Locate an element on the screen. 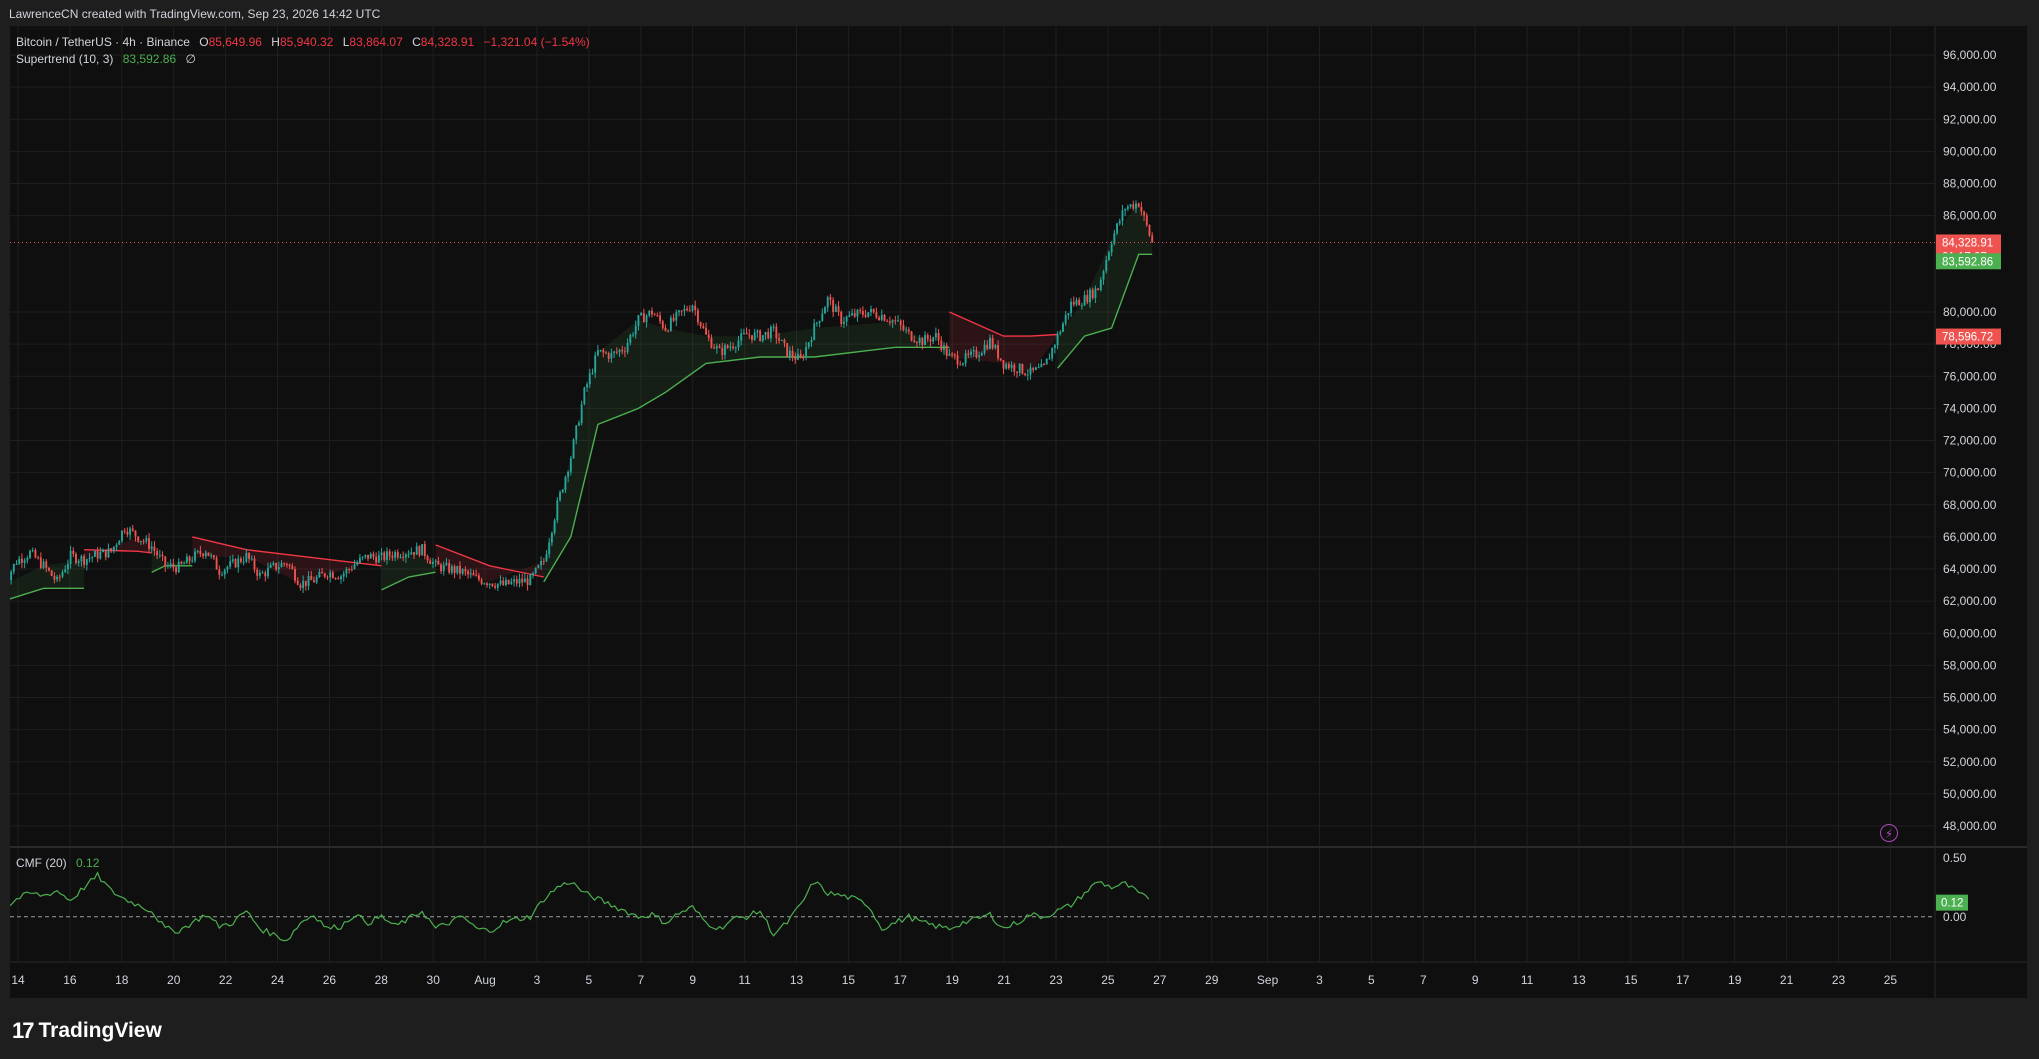 The width and height of the screenshot is (2039, 1059). tradingview-brand: 17 TradingView is located at coordinates (87, 1031).